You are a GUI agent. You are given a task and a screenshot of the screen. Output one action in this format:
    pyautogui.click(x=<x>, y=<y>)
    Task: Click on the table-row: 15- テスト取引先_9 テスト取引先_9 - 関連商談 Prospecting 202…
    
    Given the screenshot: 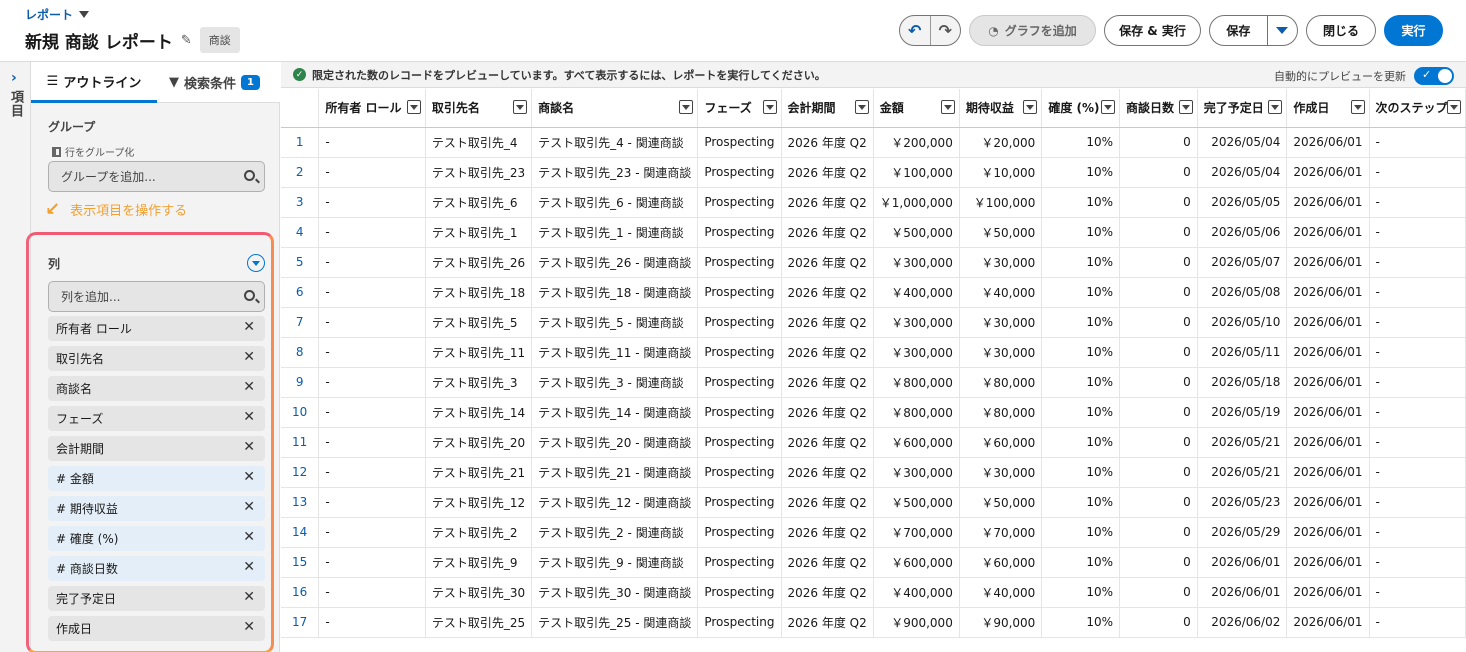 What is the action you would take?
    pyautogui.click(x=873, y=562)
    